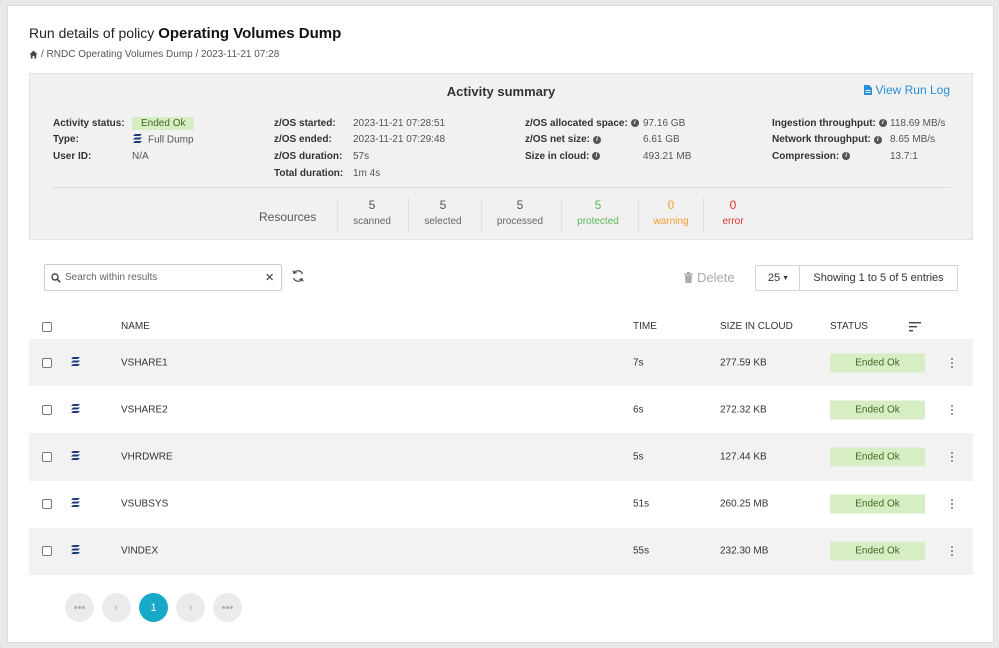 The image size is (999, 648). Describe the element at coordinates (147, 456) in the screenshot. I see `row-name: VHRDWRE` at that location.